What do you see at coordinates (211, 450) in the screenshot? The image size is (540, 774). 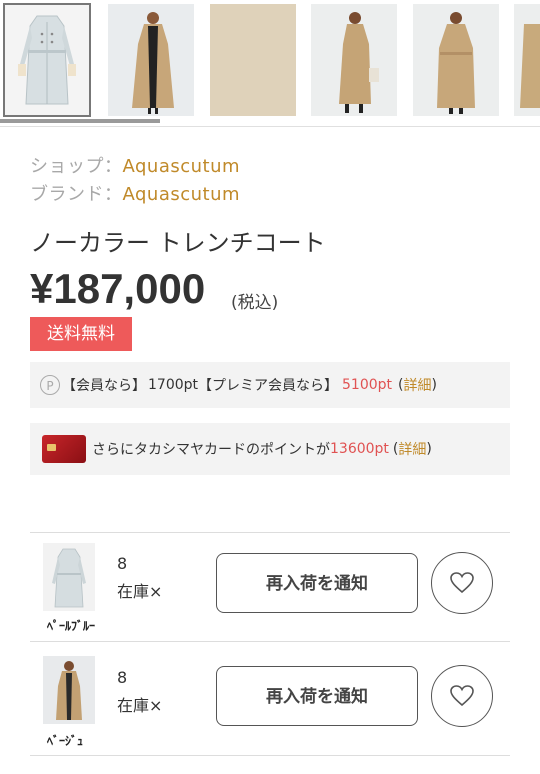 I see `card-points-text: さらにタカシマヤカードのポイントが` at bounding box center [211, 450].